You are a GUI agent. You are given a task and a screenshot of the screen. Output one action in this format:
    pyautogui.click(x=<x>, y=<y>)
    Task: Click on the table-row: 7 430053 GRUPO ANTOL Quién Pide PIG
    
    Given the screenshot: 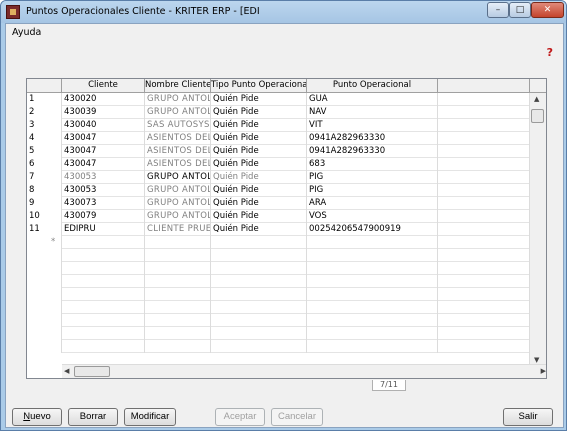 What is the action you would take?
    pyautogui.click(x=278, y=177)
    